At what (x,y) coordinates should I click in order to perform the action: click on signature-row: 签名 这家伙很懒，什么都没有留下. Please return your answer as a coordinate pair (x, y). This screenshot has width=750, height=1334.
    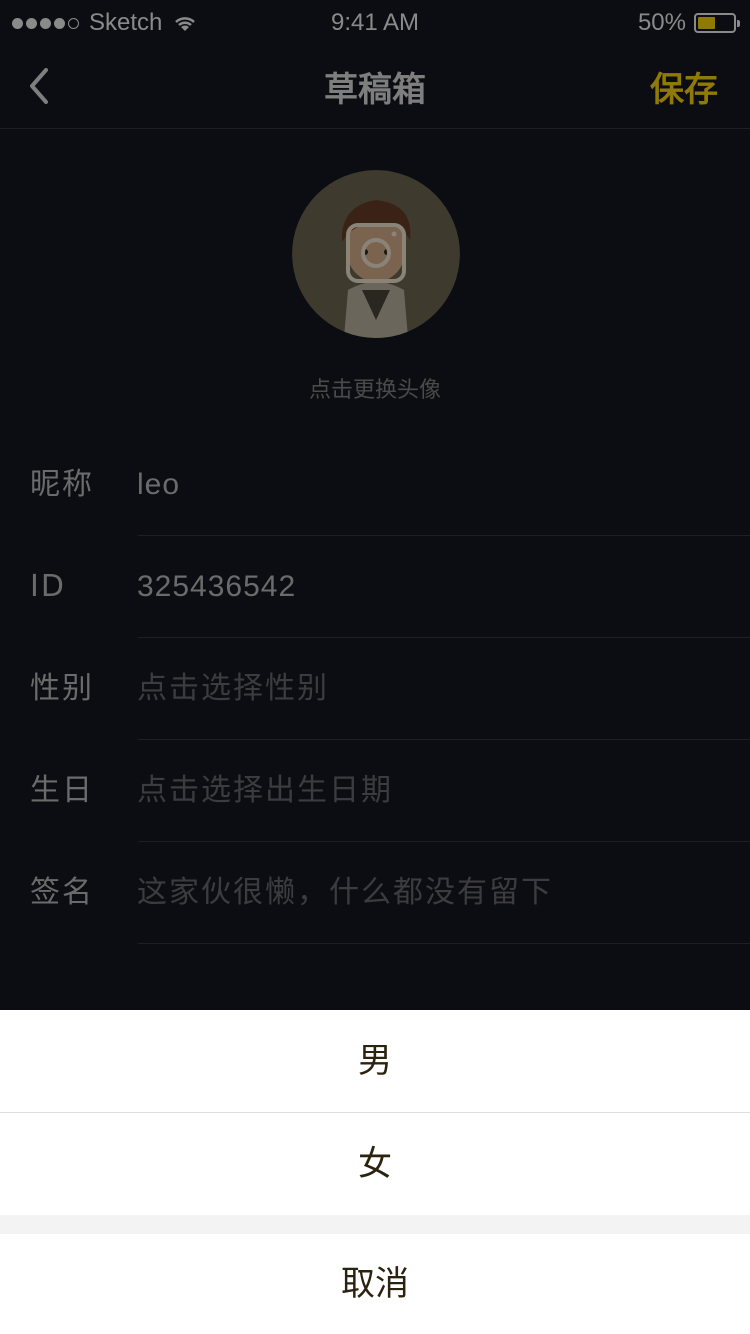
    Looking at the image, I should click on (375, 893).